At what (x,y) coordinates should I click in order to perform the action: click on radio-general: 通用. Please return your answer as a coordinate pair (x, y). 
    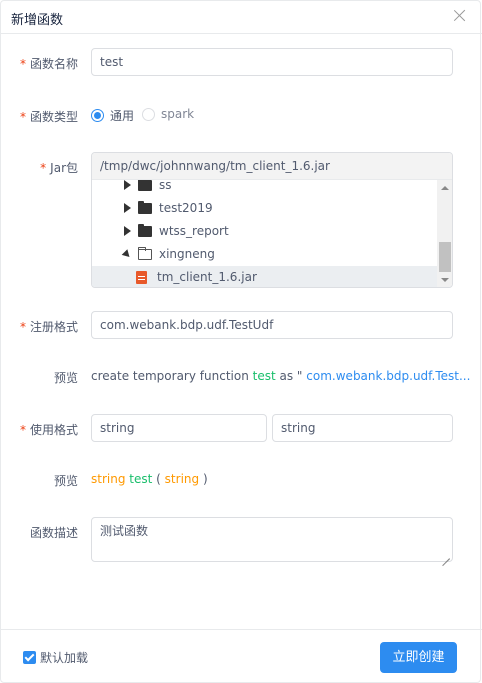
    Looking at the image, I should click on (112, 115).